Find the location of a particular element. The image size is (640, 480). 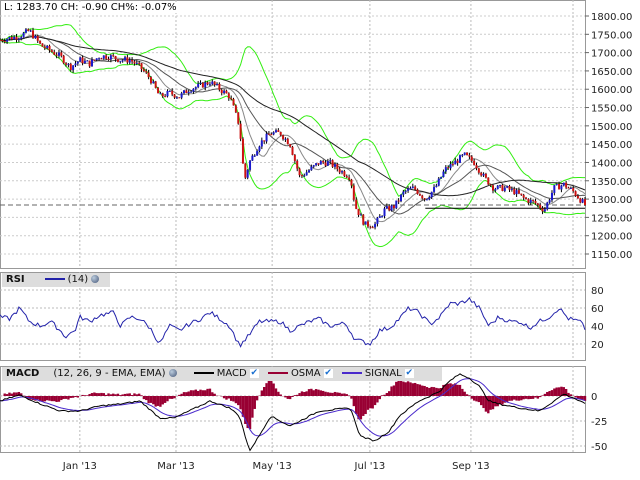

macd-tick-label: 0 is located at coordinates (594, 397).